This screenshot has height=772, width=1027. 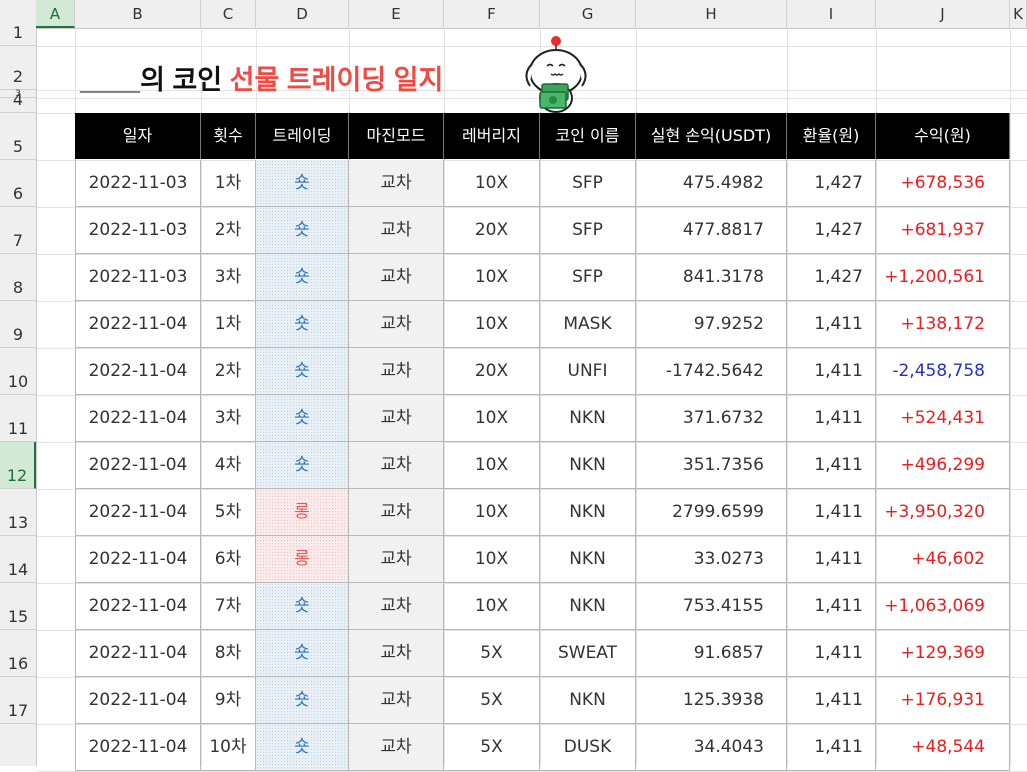 What do you see at coordinates (711, 230) in the screenshot?
I see `pnl-cell: 477.8817` at bounding box center [711, 230].